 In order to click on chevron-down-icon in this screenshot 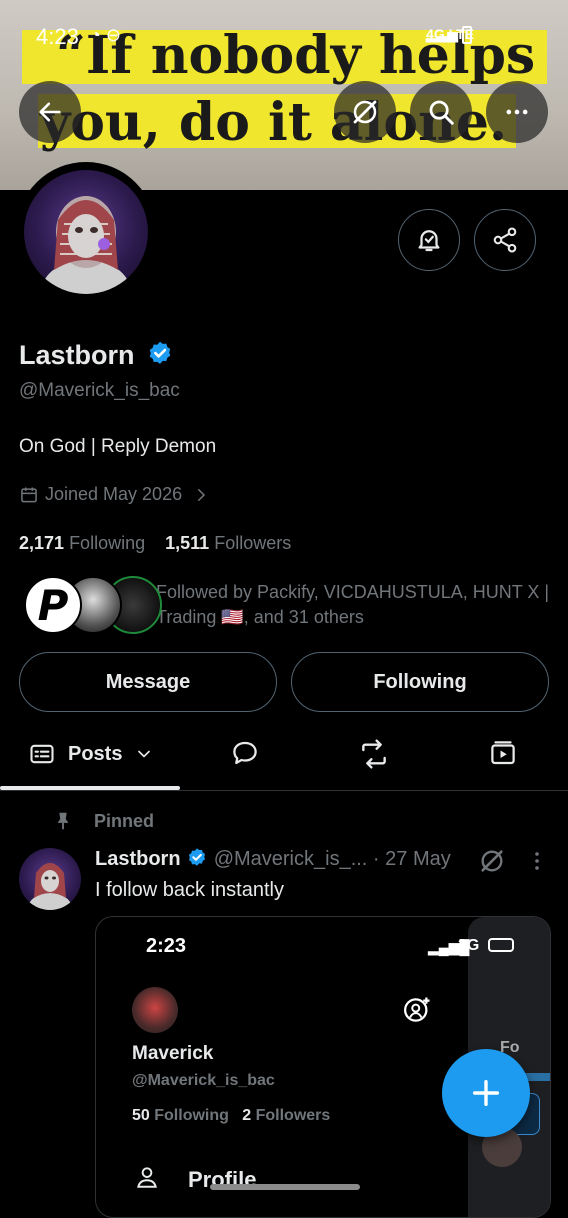, I will do `click(144, 754)`.